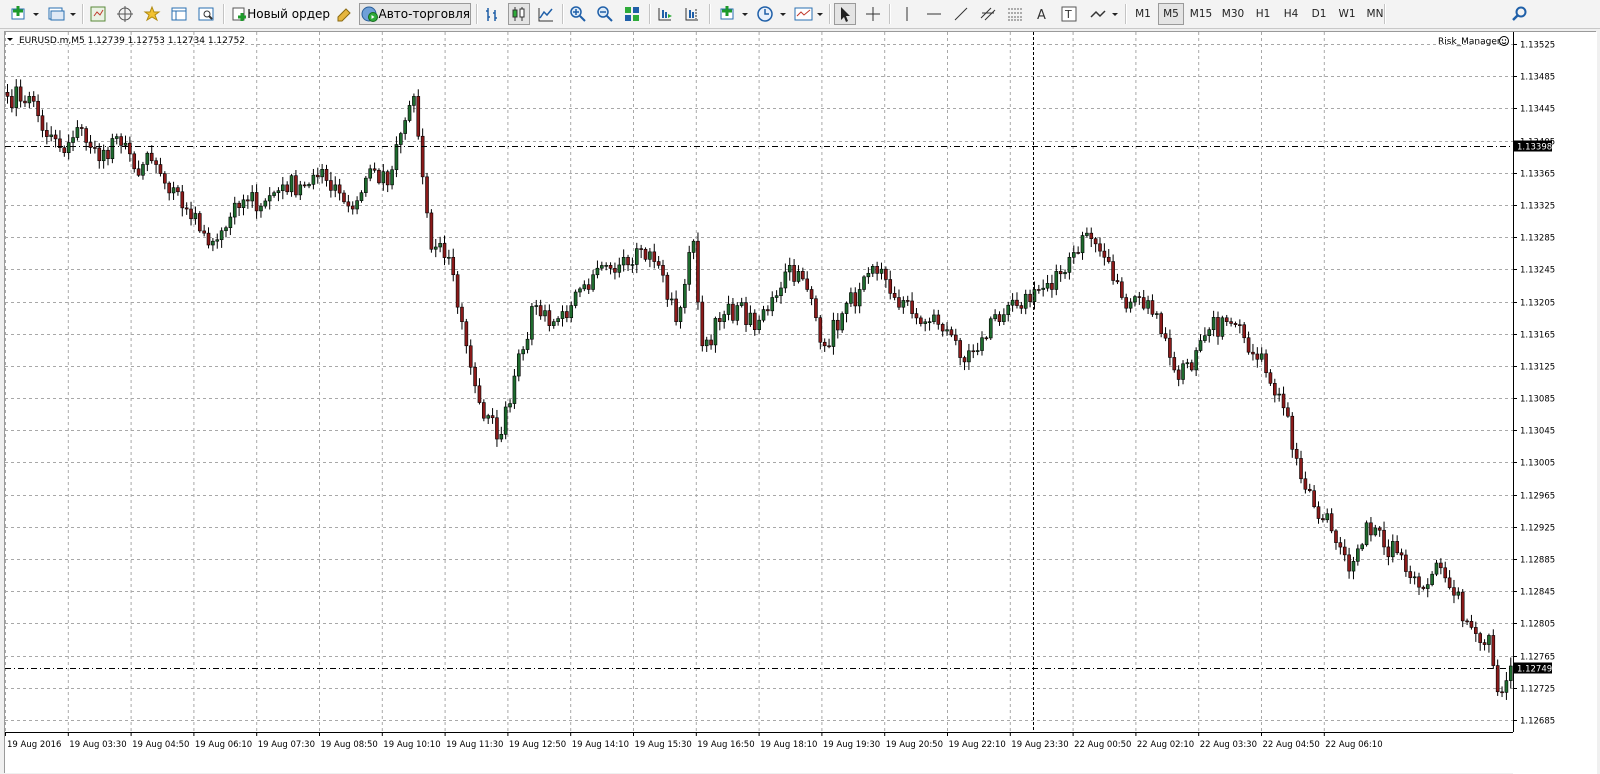 The height and width of the screenshot is (774, 1600). What do you see at coordinates (1103, 14) in the screenshot?
I see `arrows-icon` at bounding box center [1103, 14].